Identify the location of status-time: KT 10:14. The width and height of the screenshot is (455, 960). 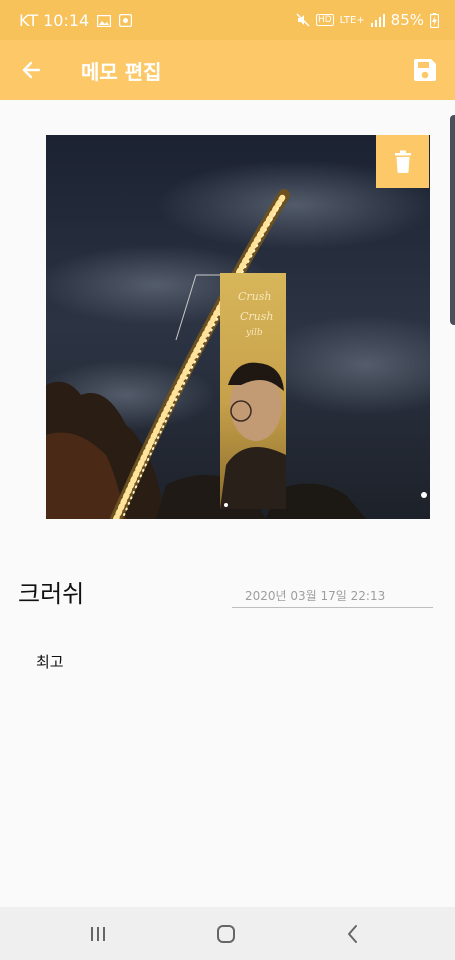
(54, 20).